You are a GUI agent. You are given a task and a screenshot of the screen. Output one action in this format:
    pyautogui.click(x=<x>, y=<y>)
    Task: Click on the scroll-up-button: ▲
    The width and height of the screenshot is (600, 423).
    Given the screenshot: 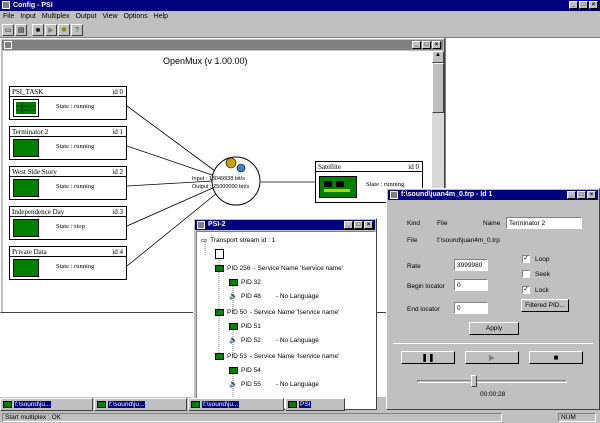 What is the action you would take?
    pyautogui.click(x=438, y=57)
    